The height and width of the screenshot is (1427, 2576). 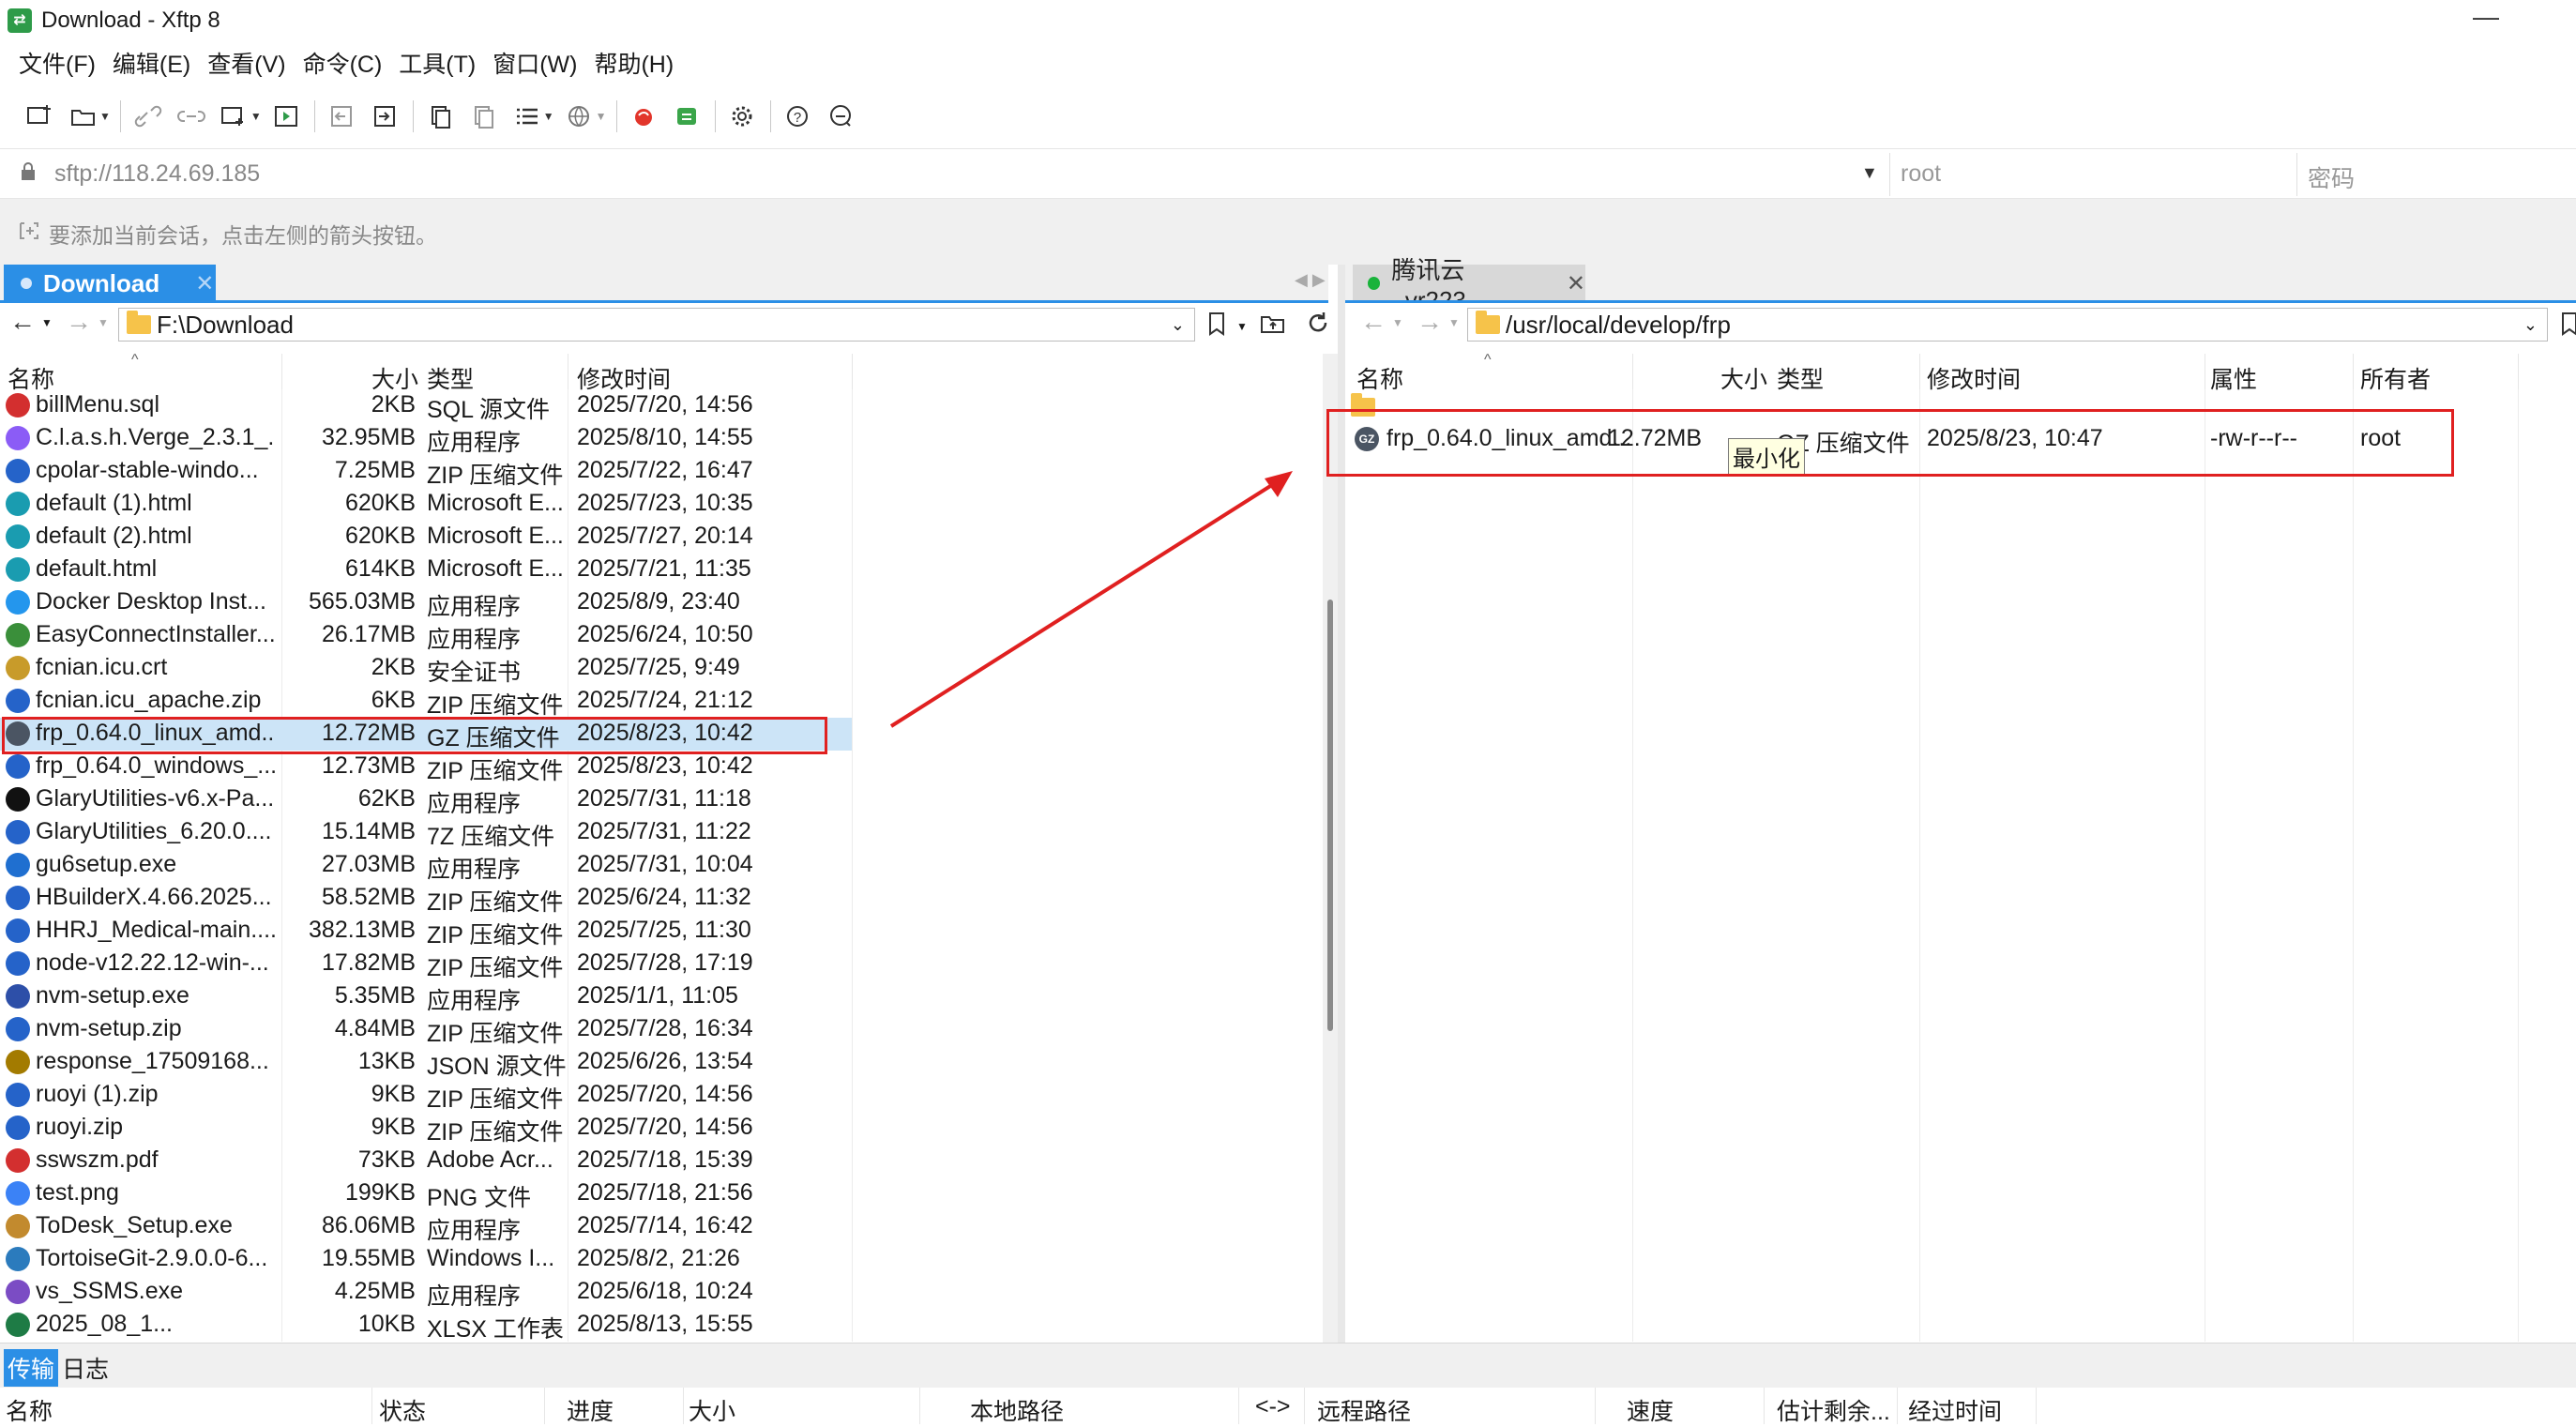 I want to click on col-elapsed: 经过时间, so click(x=1955, y=1410).